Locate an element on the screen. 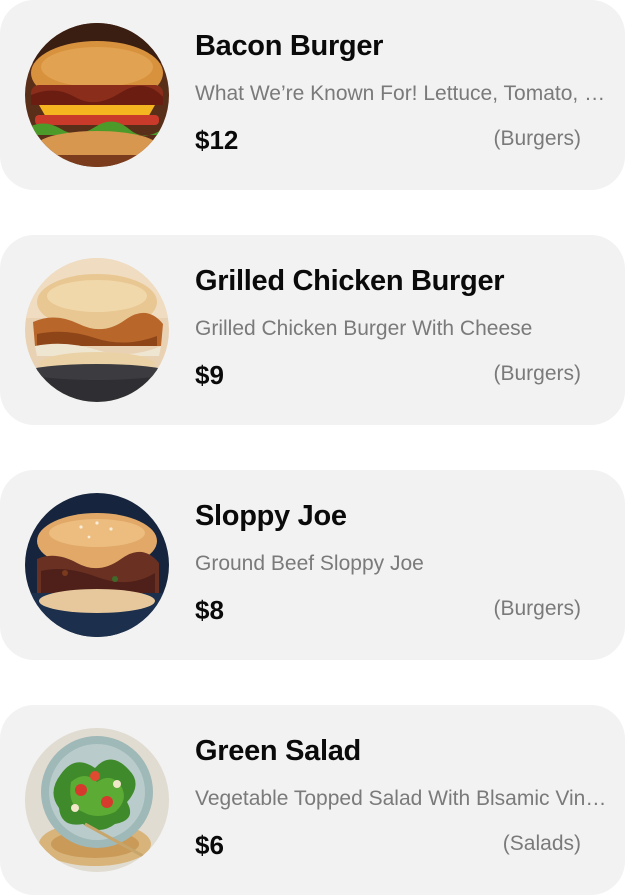 Image resolution: width=625 pixels, height=895 pixels. menu-item-description: Grilled Chicken Burger With Cheese is located at coordinates (364, 328).